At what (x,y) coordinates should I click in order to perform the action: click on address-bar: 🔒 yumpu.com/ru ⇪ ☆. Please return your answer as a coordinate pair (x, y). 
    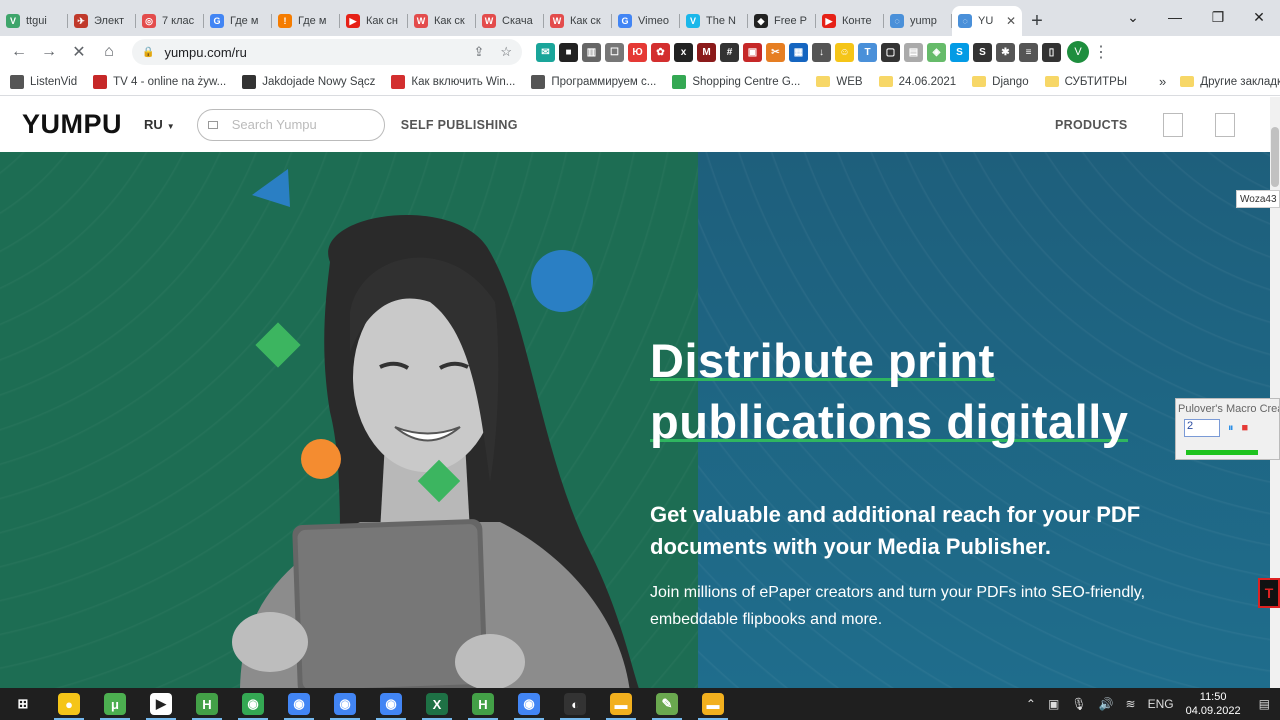
    Looking at the image, I should click on (327, 52).